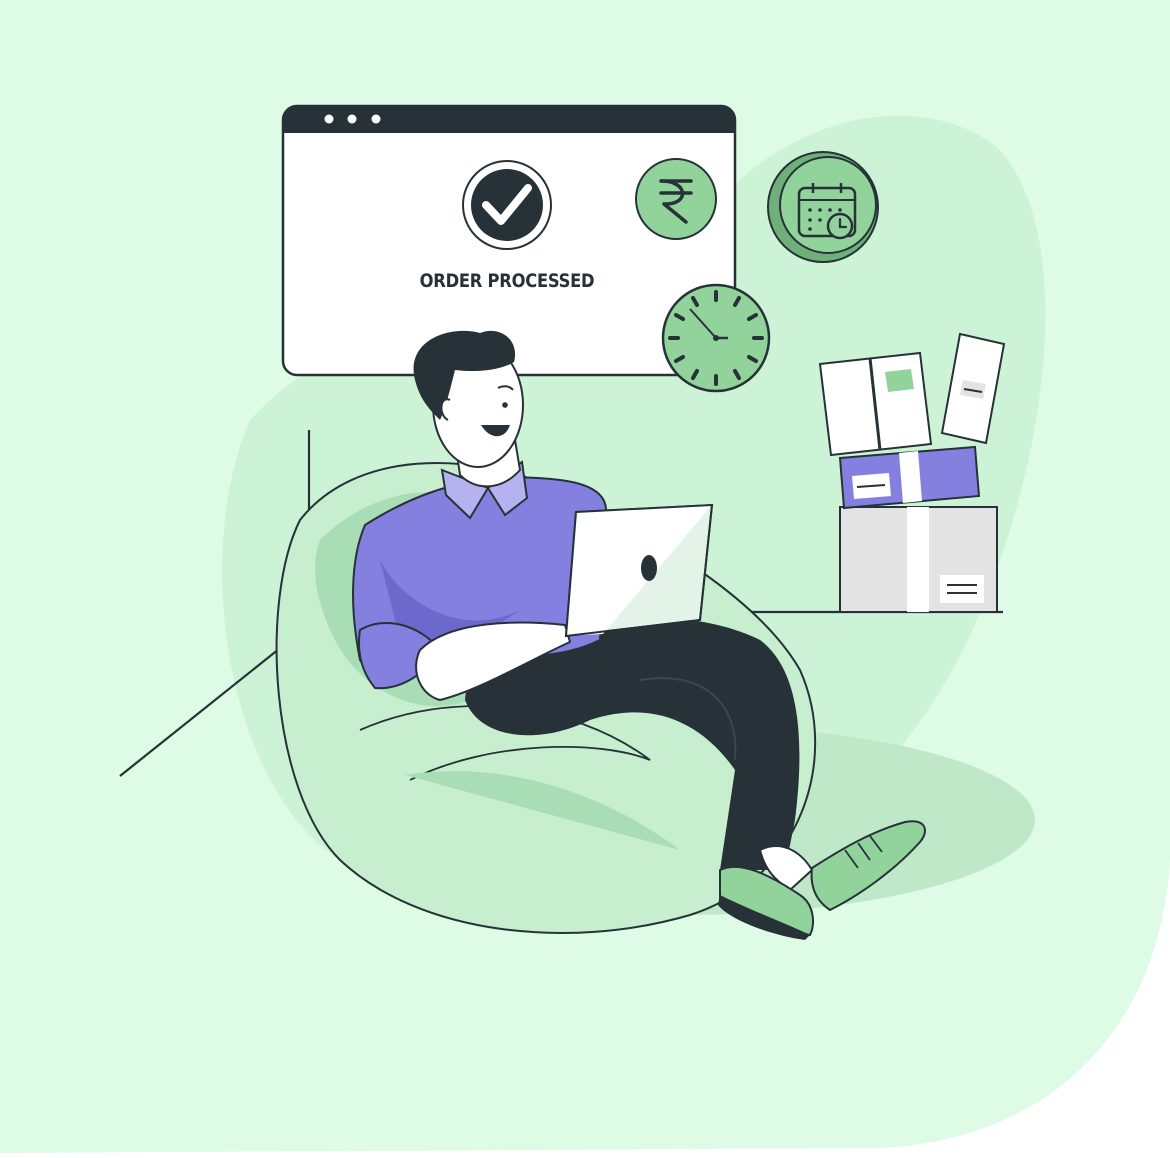  I want to click on package-box-purple, so click(909, 477).